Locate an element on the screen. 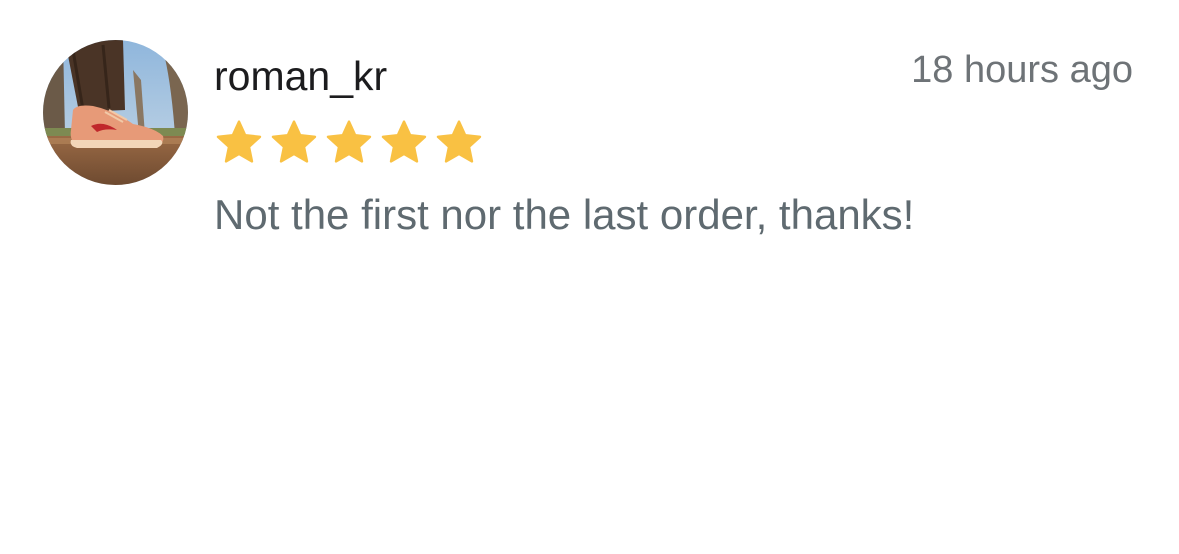 The height and width of the screenshot is (554, 1179). star-rating is located at coordinates (349, 143).